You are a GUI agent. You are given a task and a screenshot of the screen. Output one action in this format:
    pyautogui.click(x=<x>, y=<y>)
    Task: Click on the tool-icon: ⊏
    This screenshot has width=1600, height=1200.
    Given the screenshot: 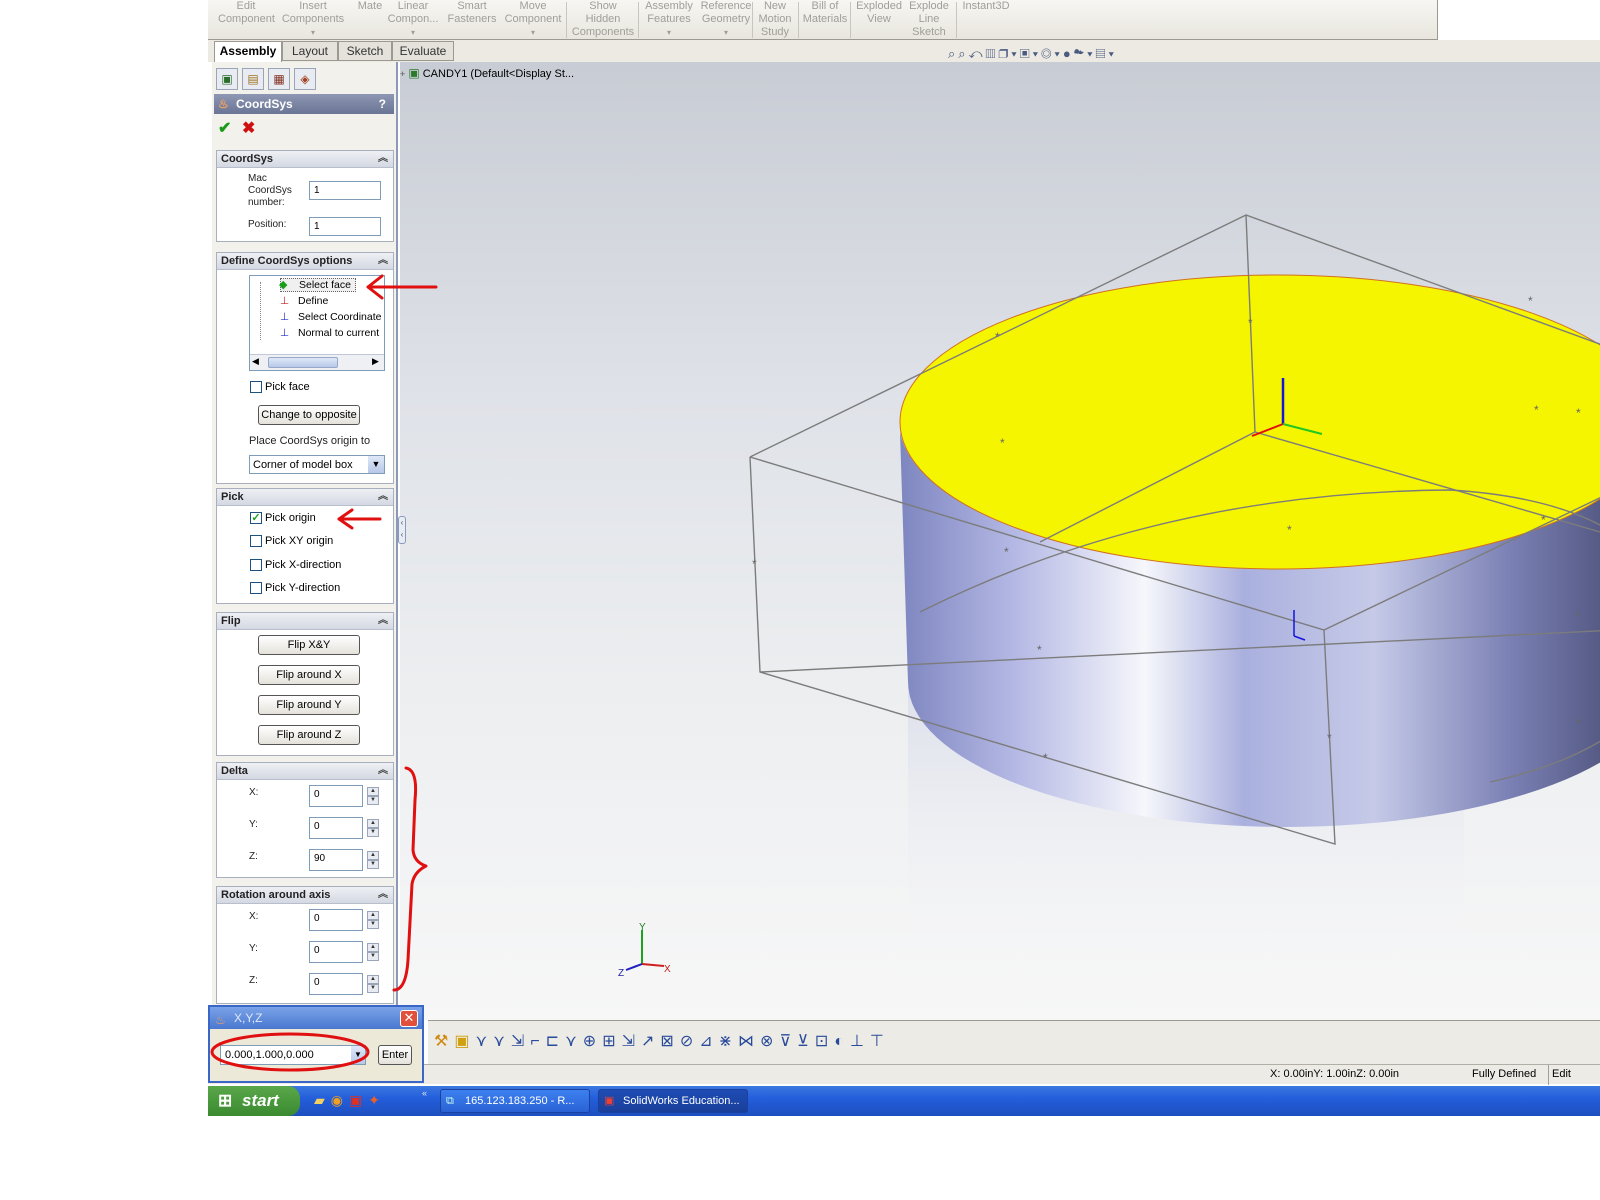 What is the action you would take?
    pyautogui.click(x=555, y=1041)
    